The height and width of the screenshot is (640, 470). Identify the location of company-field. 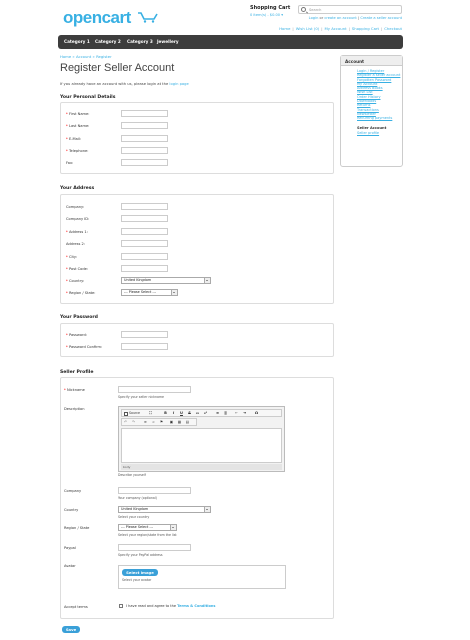
(144, 206).